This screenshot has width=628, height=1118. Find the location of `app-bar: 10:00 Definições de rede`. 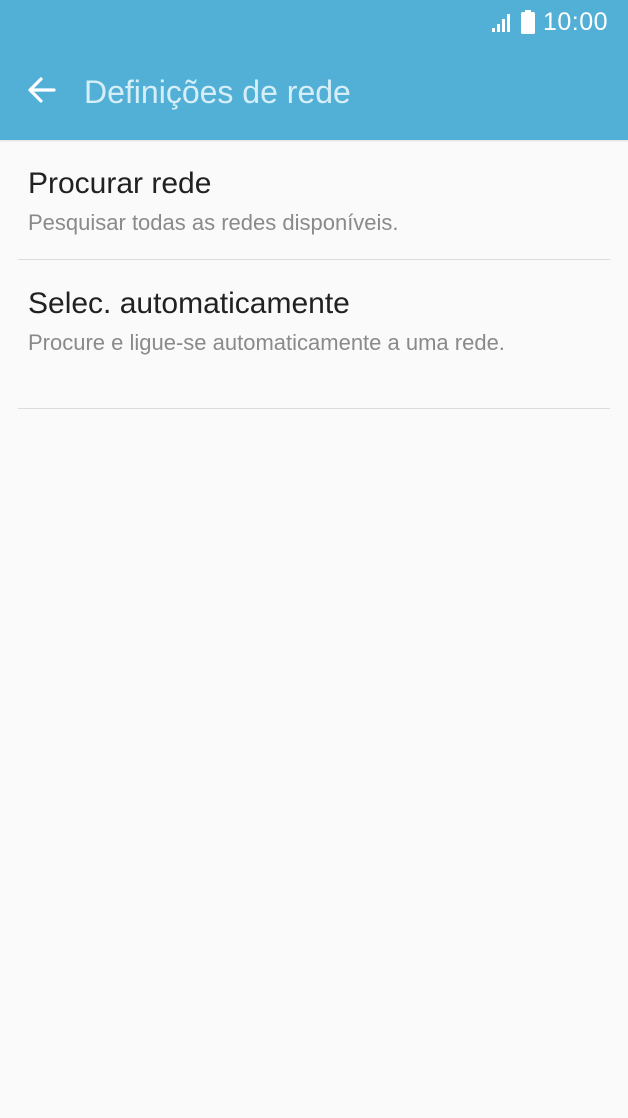

app-bar: 10:00 Definições de rede is located at coordinates (314, 70).